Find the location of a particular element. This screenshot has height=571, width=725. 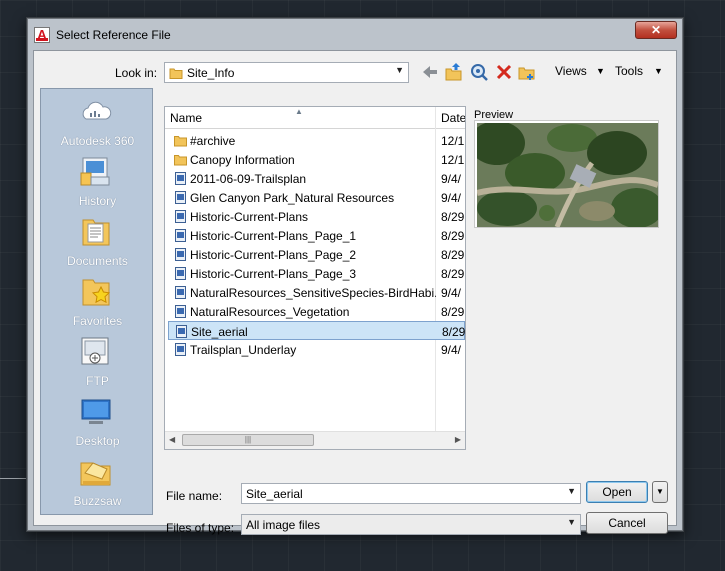

open-options-dropdown: ▼ is located at coordinates (660, 492).